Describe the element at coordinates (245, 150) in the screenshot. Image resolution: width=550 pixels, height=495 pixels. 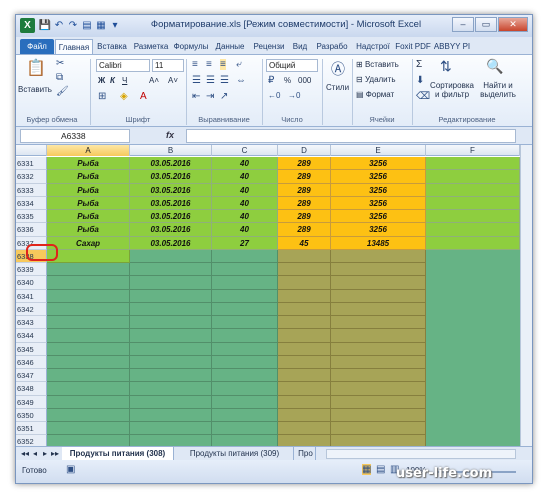
I see `column-header-c: C` at that location.